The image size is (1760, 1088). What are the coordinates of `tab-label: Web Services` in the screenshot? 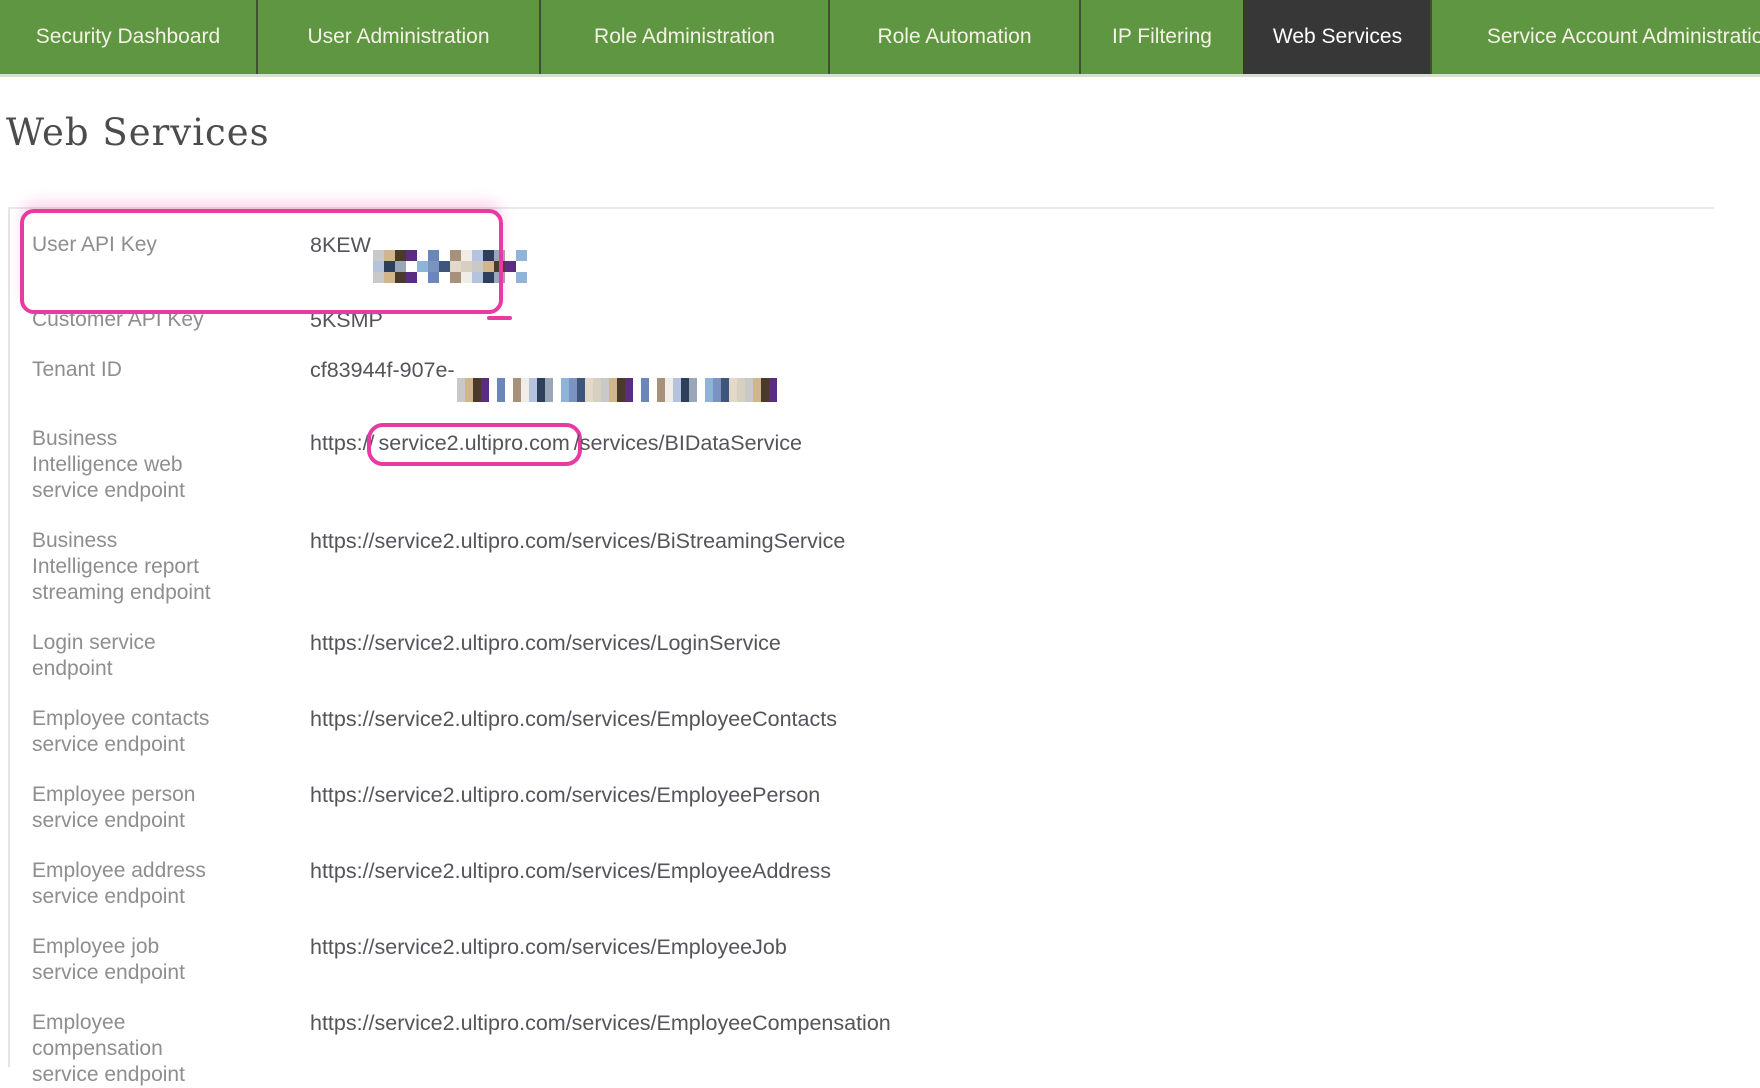 It's located at (1337, 36).